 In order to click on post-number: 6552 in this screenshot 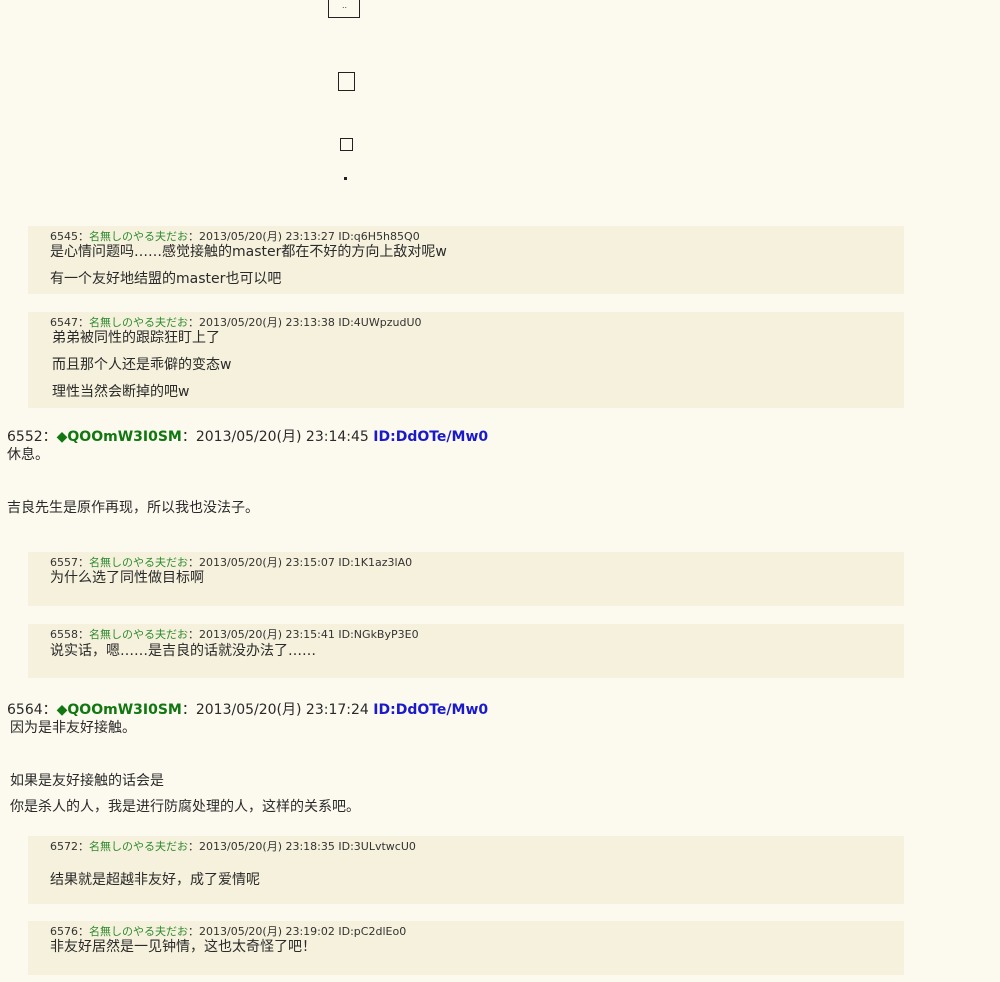, I will do `click(25, 437)`.